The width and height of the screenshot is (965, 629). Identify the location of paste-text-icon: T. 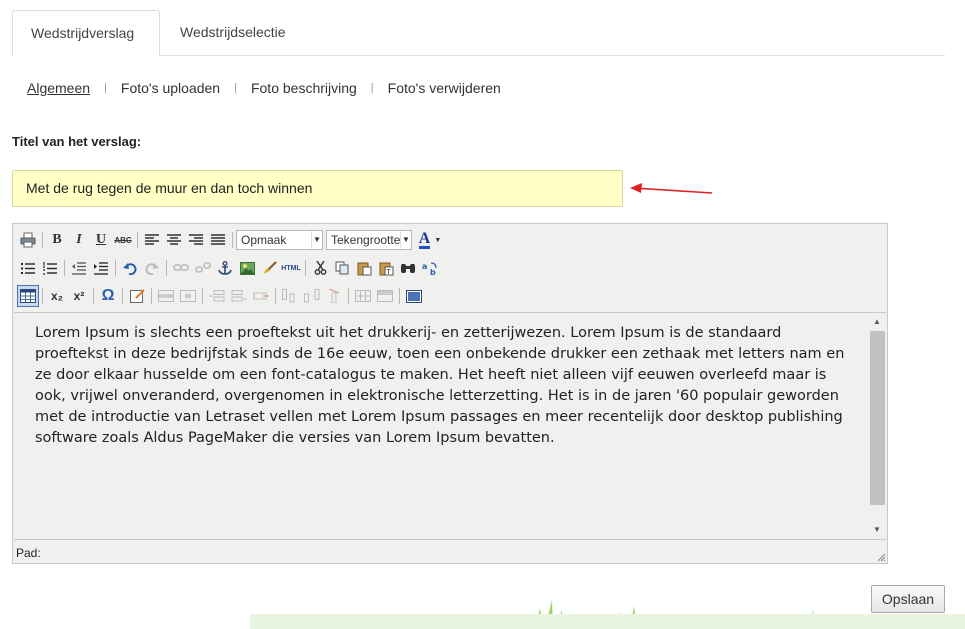
(386, 268).